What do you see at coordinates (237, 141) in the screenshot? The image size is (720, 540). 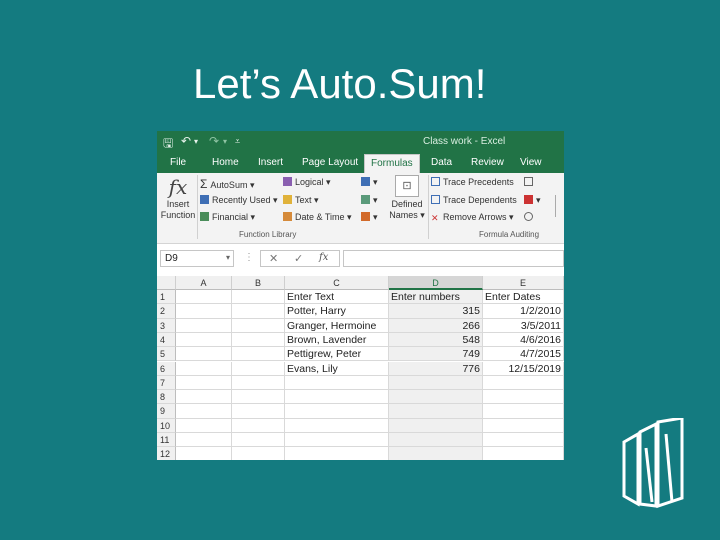 I see `customize-icon: ⩡` at bounding box center [237, 141].